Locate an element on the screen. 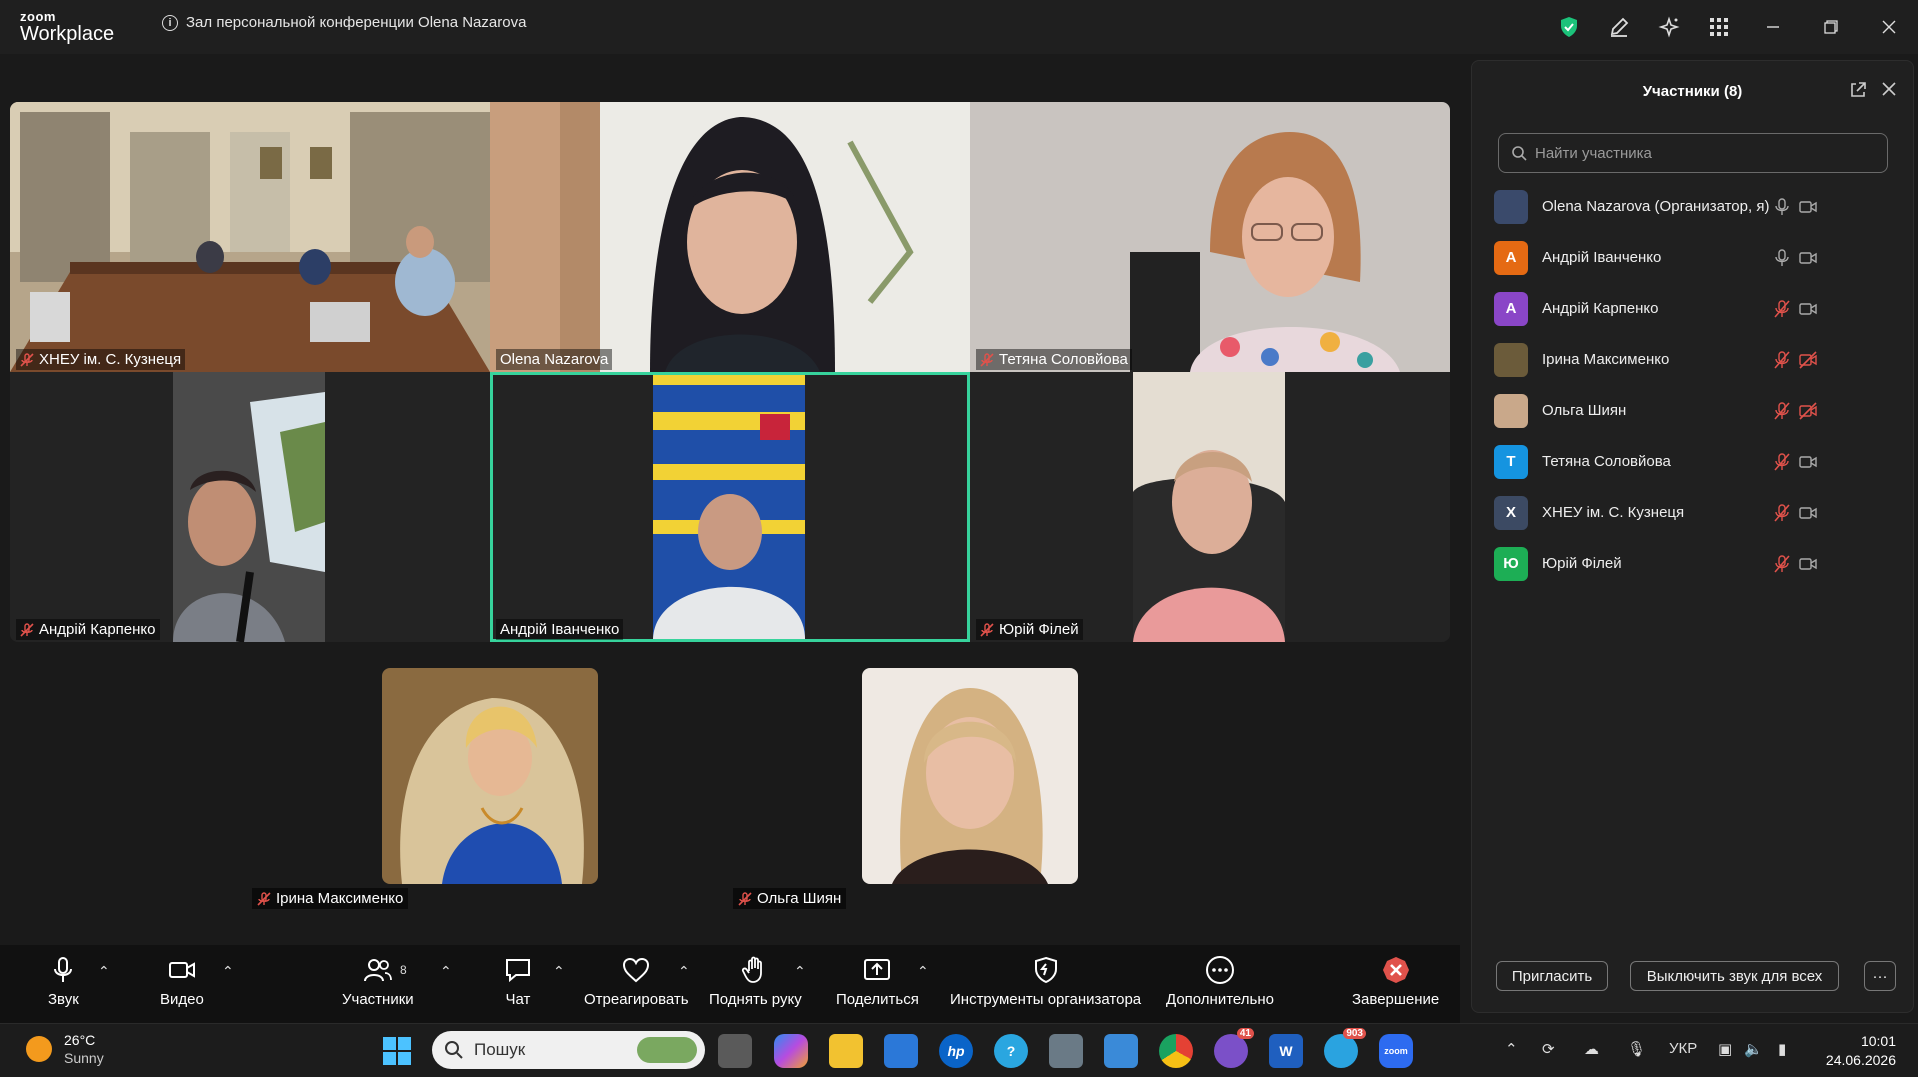 The width and height of the screenshot is (1918, 1077). video-tile-tetiana-soloviova: Тетяна Соловйова is located at coordinates (1210, 237).